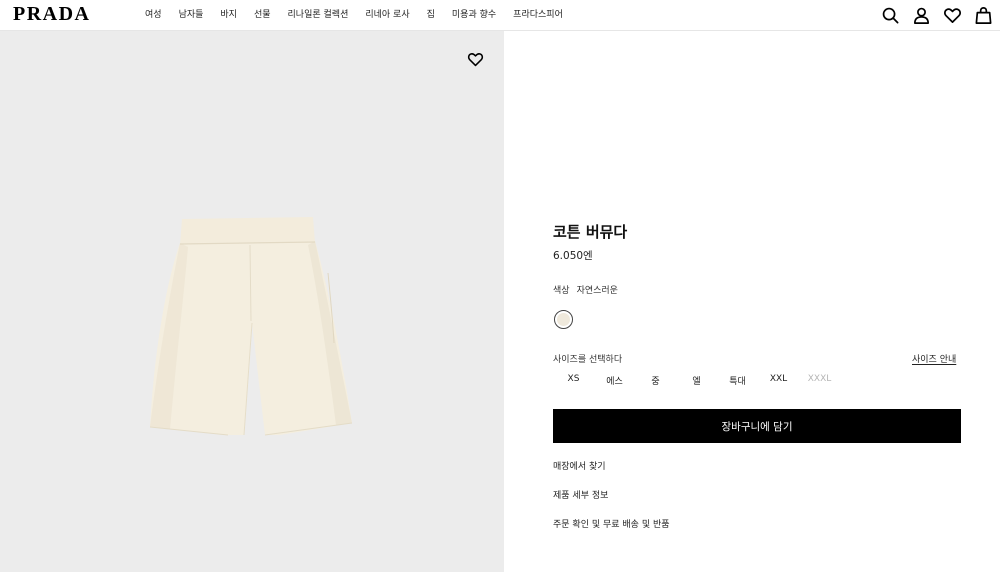 The height and width of the screenshot is (572, 1000). I want to click on product-details-link: 제품 세부 정보, so click(580, 494).